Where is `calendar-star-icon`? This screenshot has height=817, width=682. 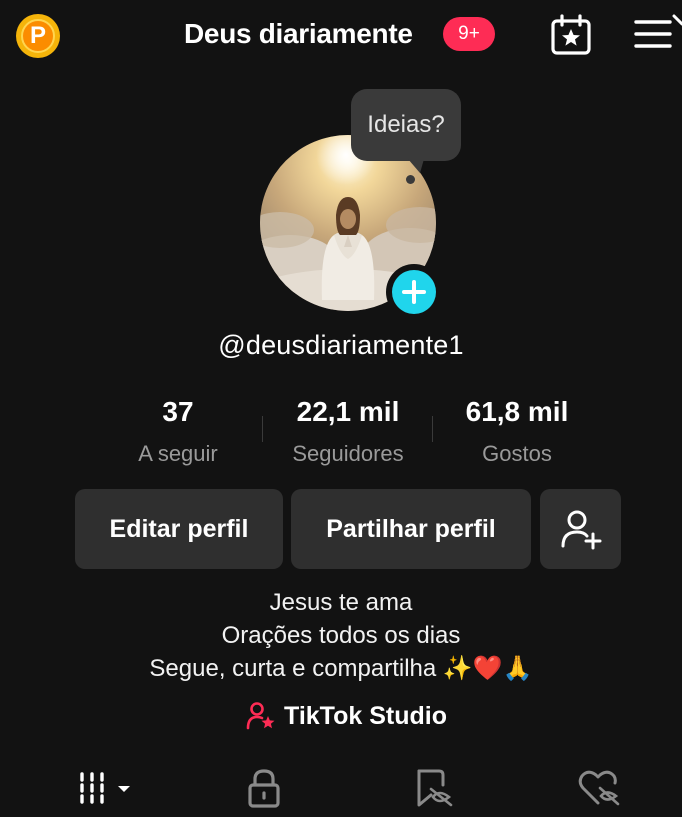
calendar-star-icon is located at coordinates (571, 34).